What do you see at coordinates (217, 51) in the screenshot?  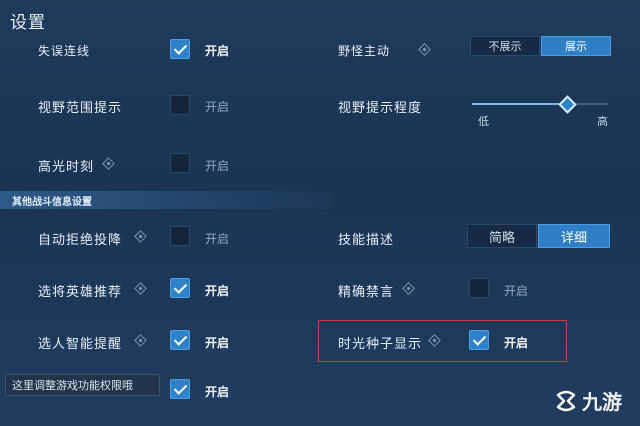 I see `state-text-misoperation: 开启` at bounding box center [217, 51].